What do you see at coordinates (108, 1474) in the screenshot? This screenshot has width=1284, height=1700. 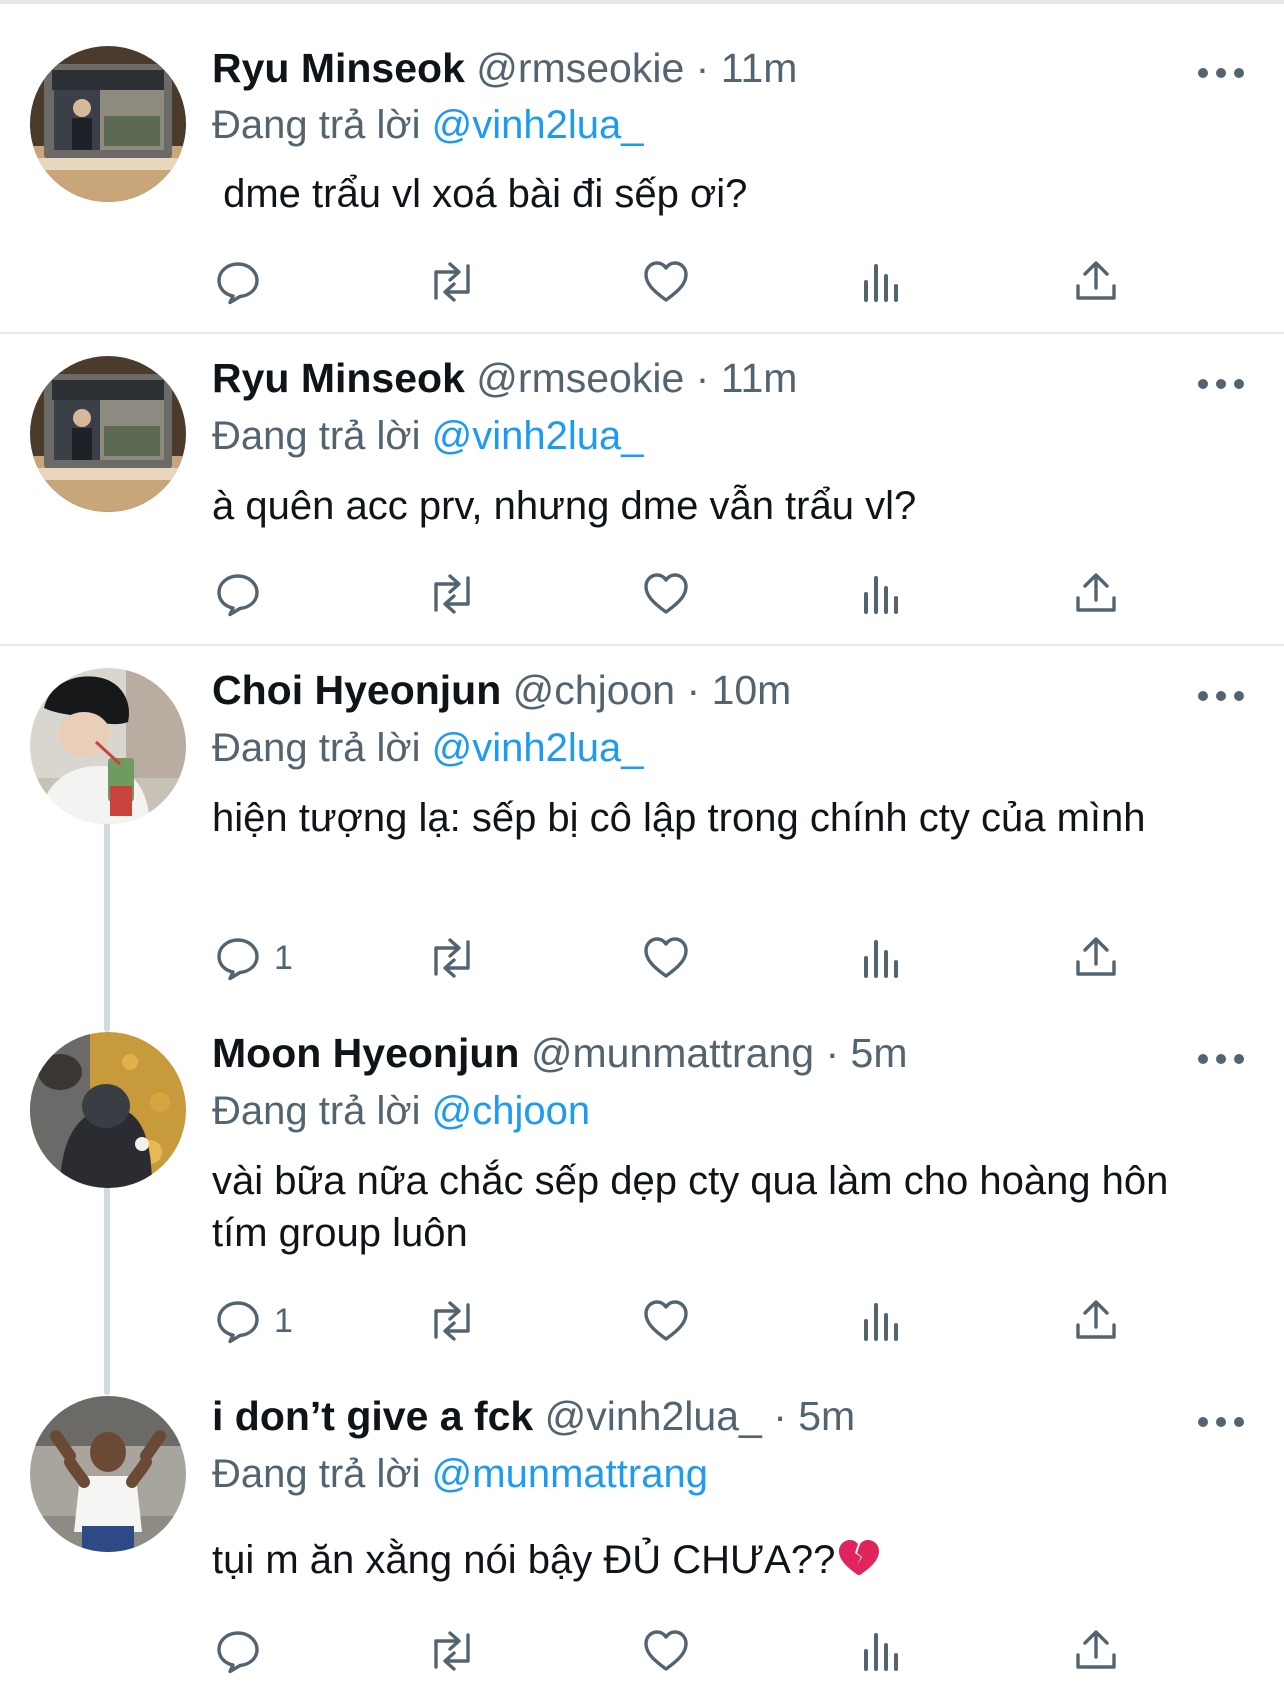 I see `avatar-vinh2lua` at bounding box center [108, 1474].